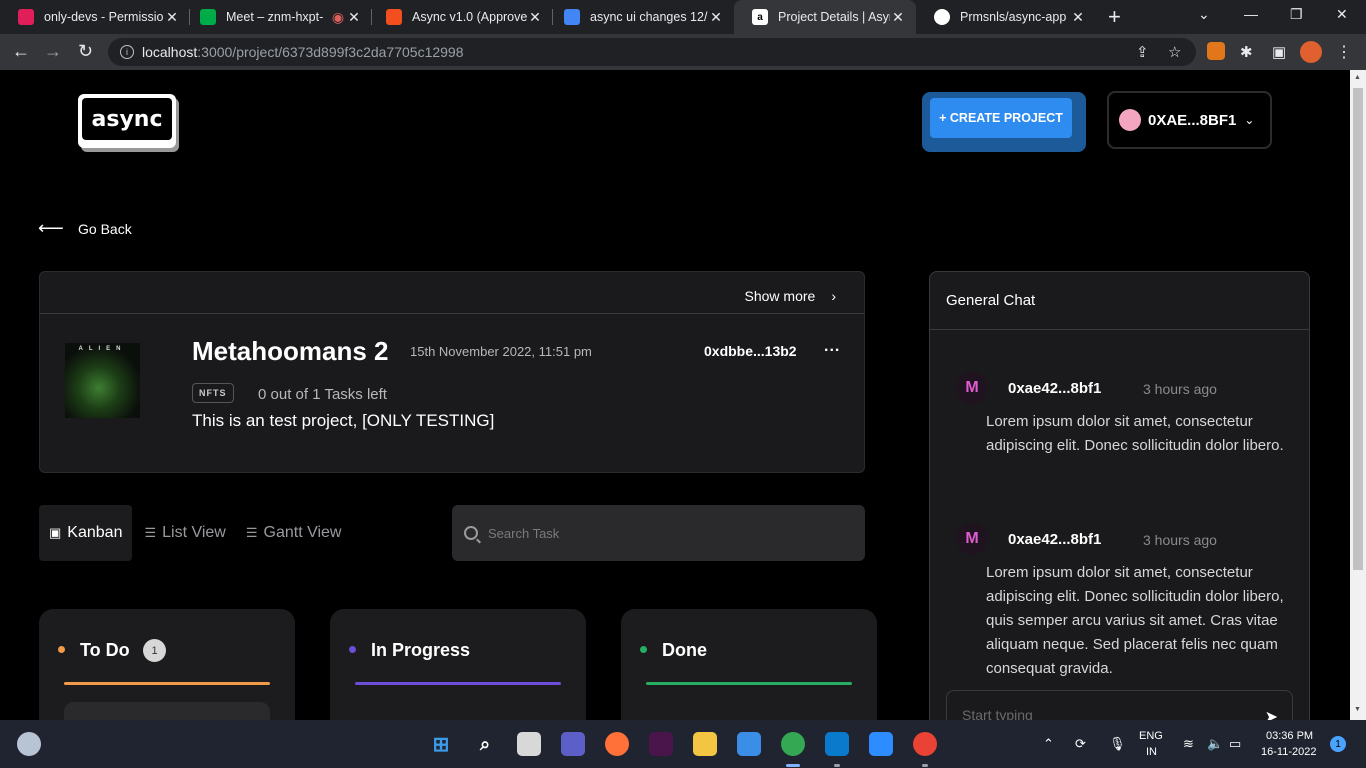 Image resolution: width=1366 pixels, height=768 pixels. I want to click on notification-badge: 1, so click(1338, 744).